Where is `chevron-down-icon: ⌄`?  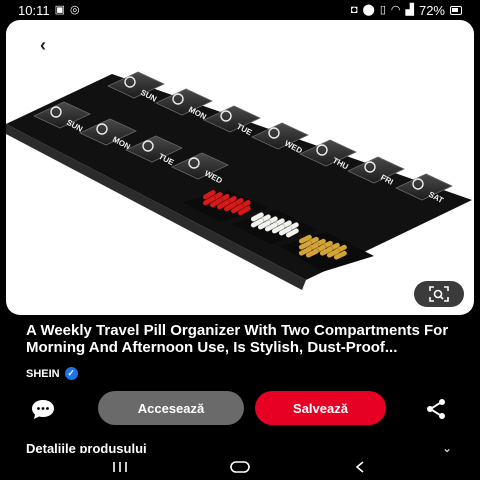 chevron-down-icon: ⌄ is located at coordinates (447, 447).